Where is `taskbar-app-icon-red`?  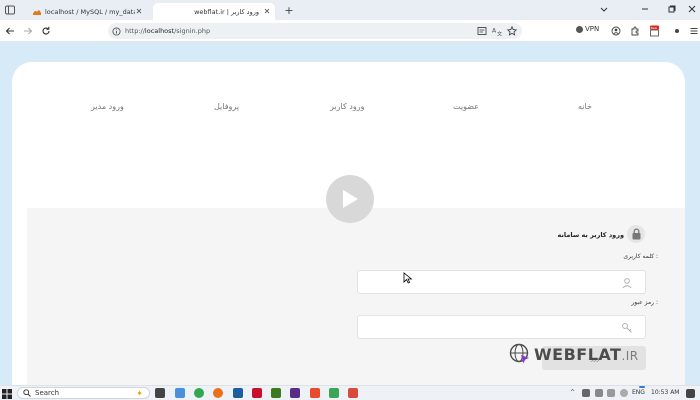
taskbar-app-icon-red is located at coordinates (315, 393).